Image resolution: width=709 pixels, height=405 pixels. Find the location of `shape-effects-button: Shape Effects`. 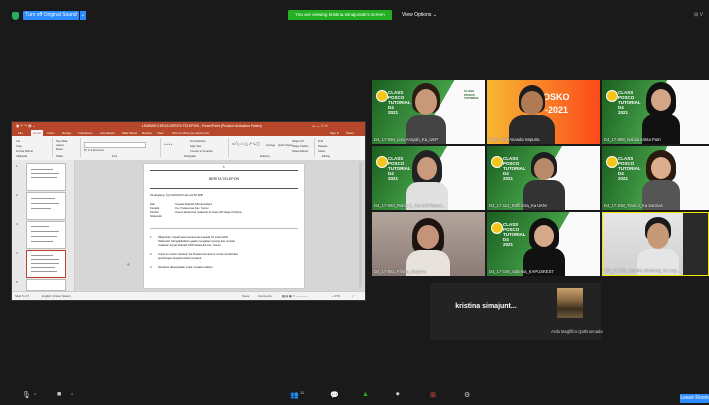

shape-effects-button: Shape Effects is located at coordinates (300, 151).